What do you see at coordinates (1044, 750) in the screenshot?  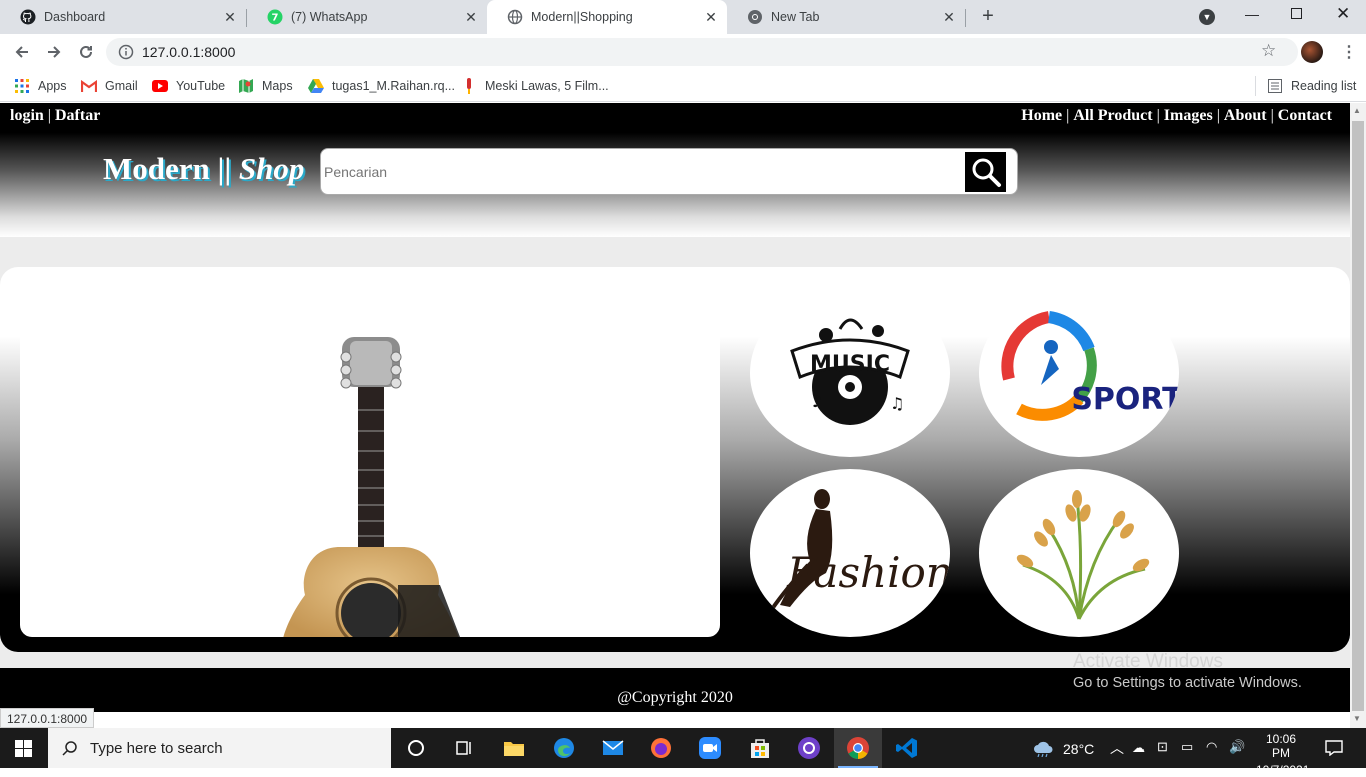 I see `weather-cloud-icon` at bounding box center [1044, 750].